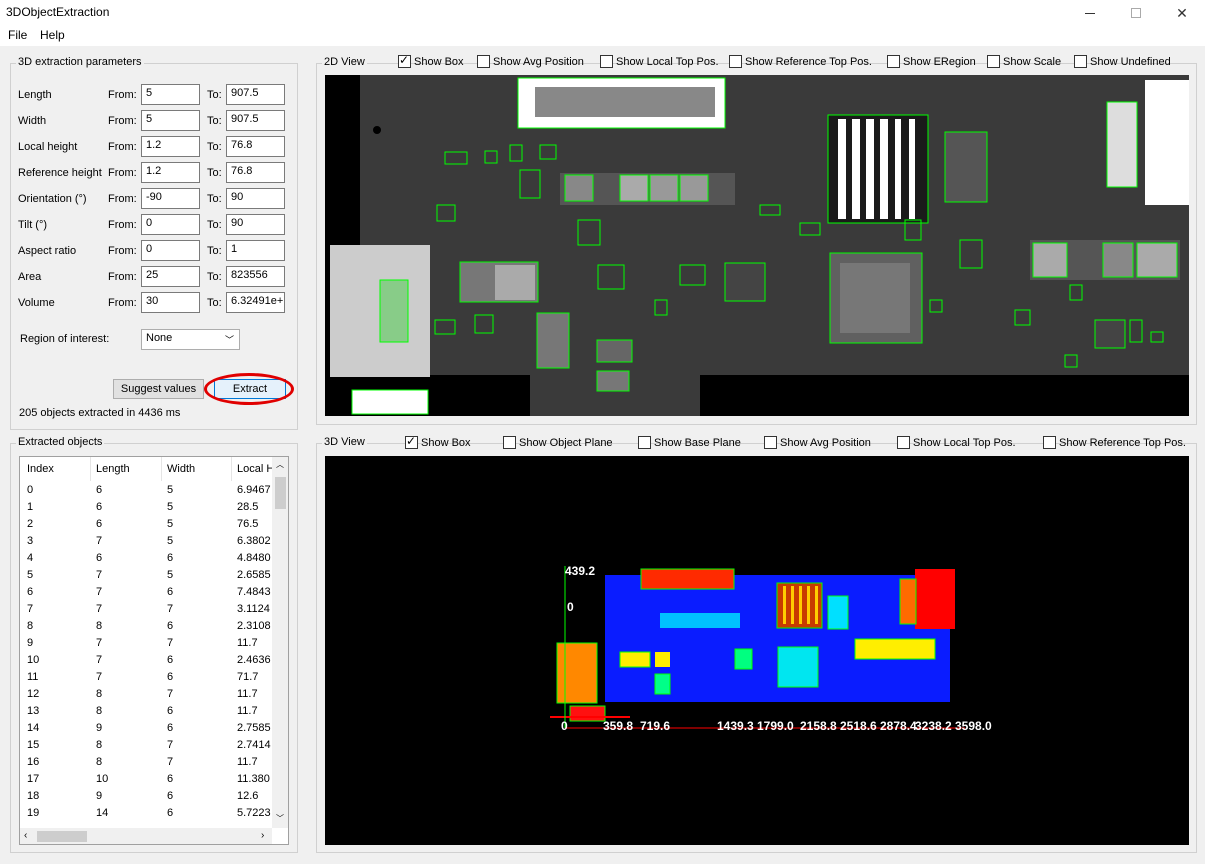 The image size is (1205, 864). I want to click on view3d-checkbox-show-local-top-pos: Show Local Top Pos., so click(956, 442).